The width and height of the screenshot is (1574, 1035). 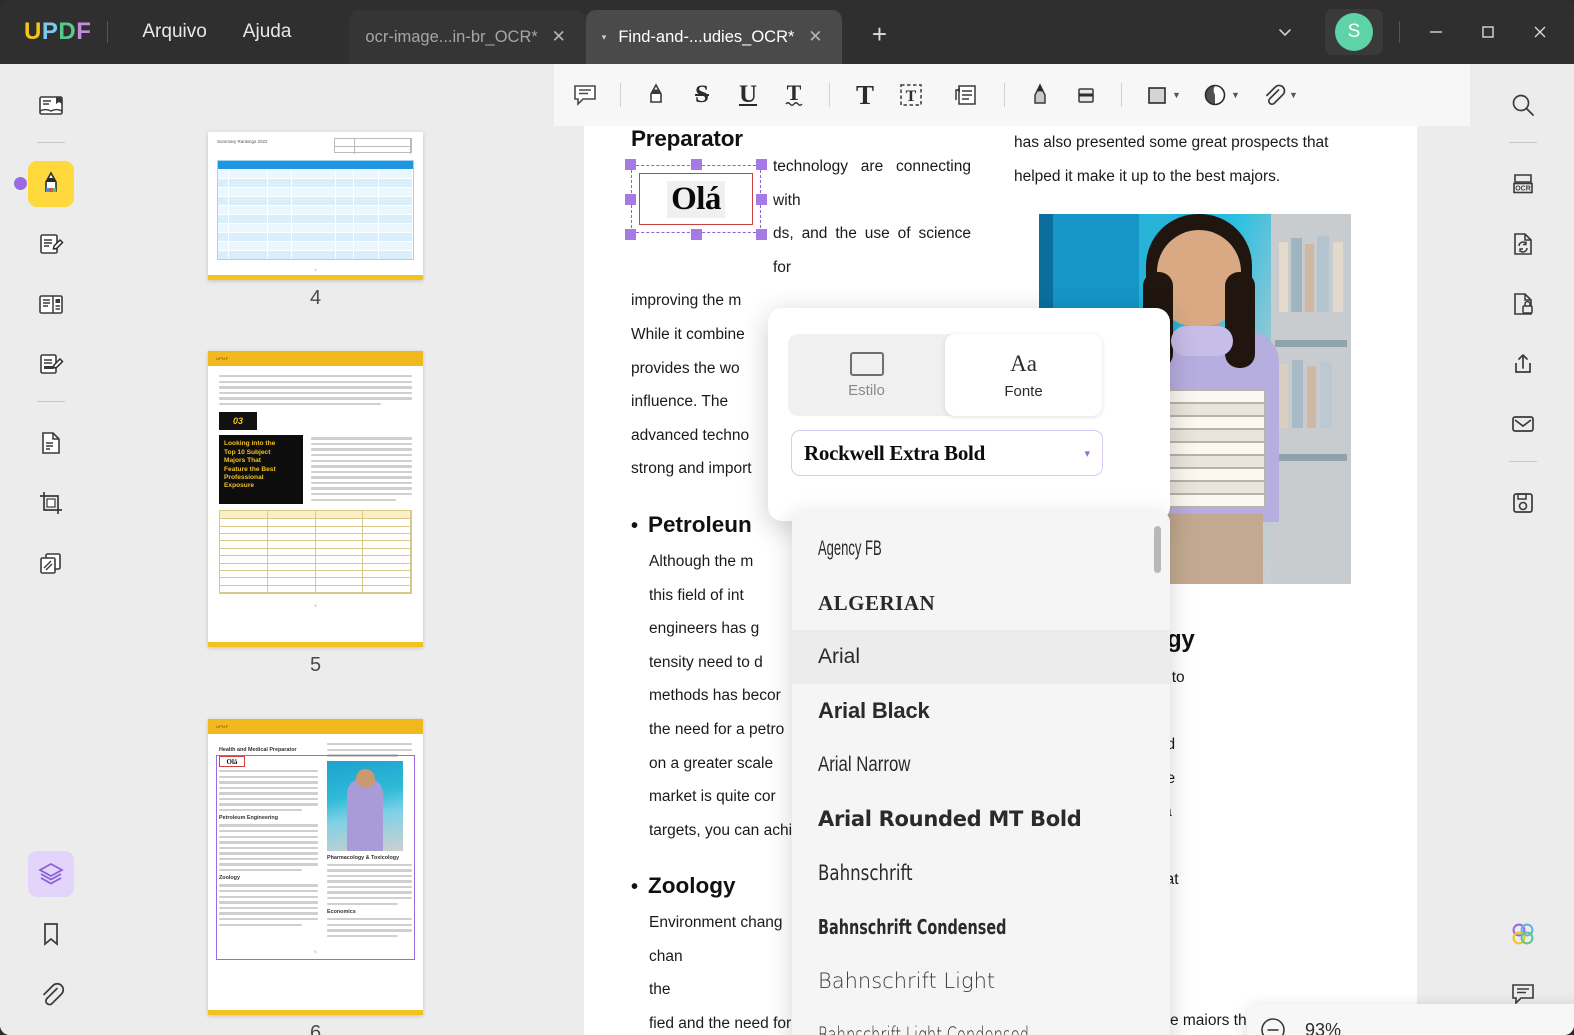 What do you see at coordinates (630, 164) in the screenshot?
I see `resize-handle-nw` at bounding box center [630, 164].